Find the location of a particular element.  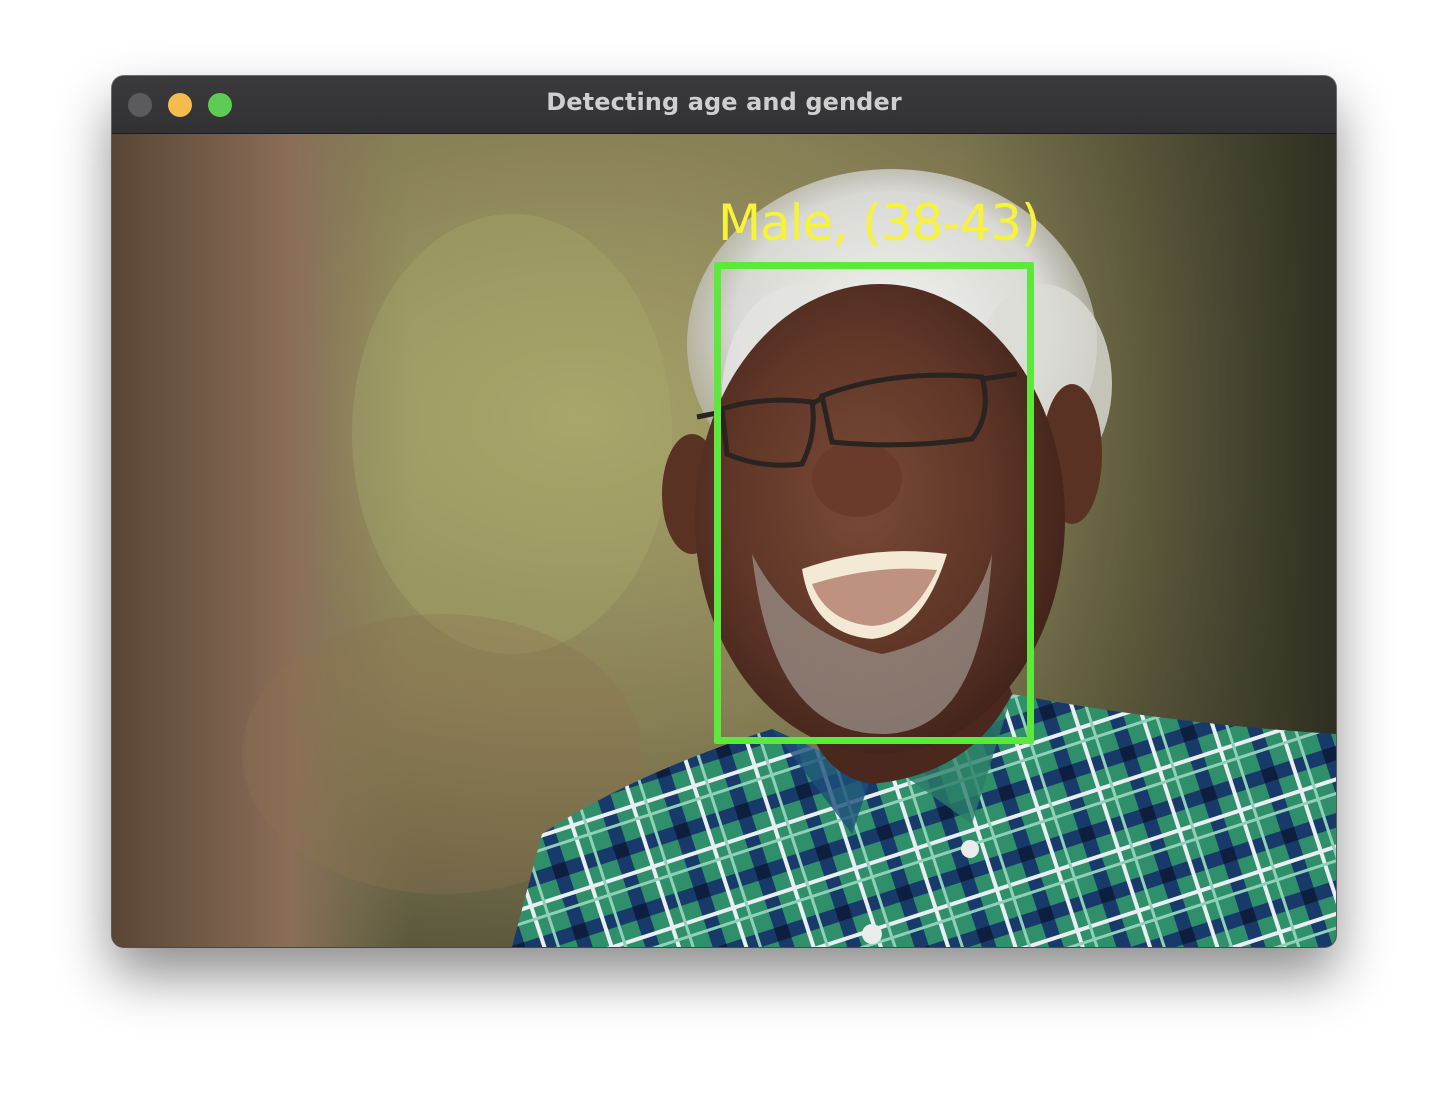

detection-label: Male, (38-43) is located at coordinates (879, 223).